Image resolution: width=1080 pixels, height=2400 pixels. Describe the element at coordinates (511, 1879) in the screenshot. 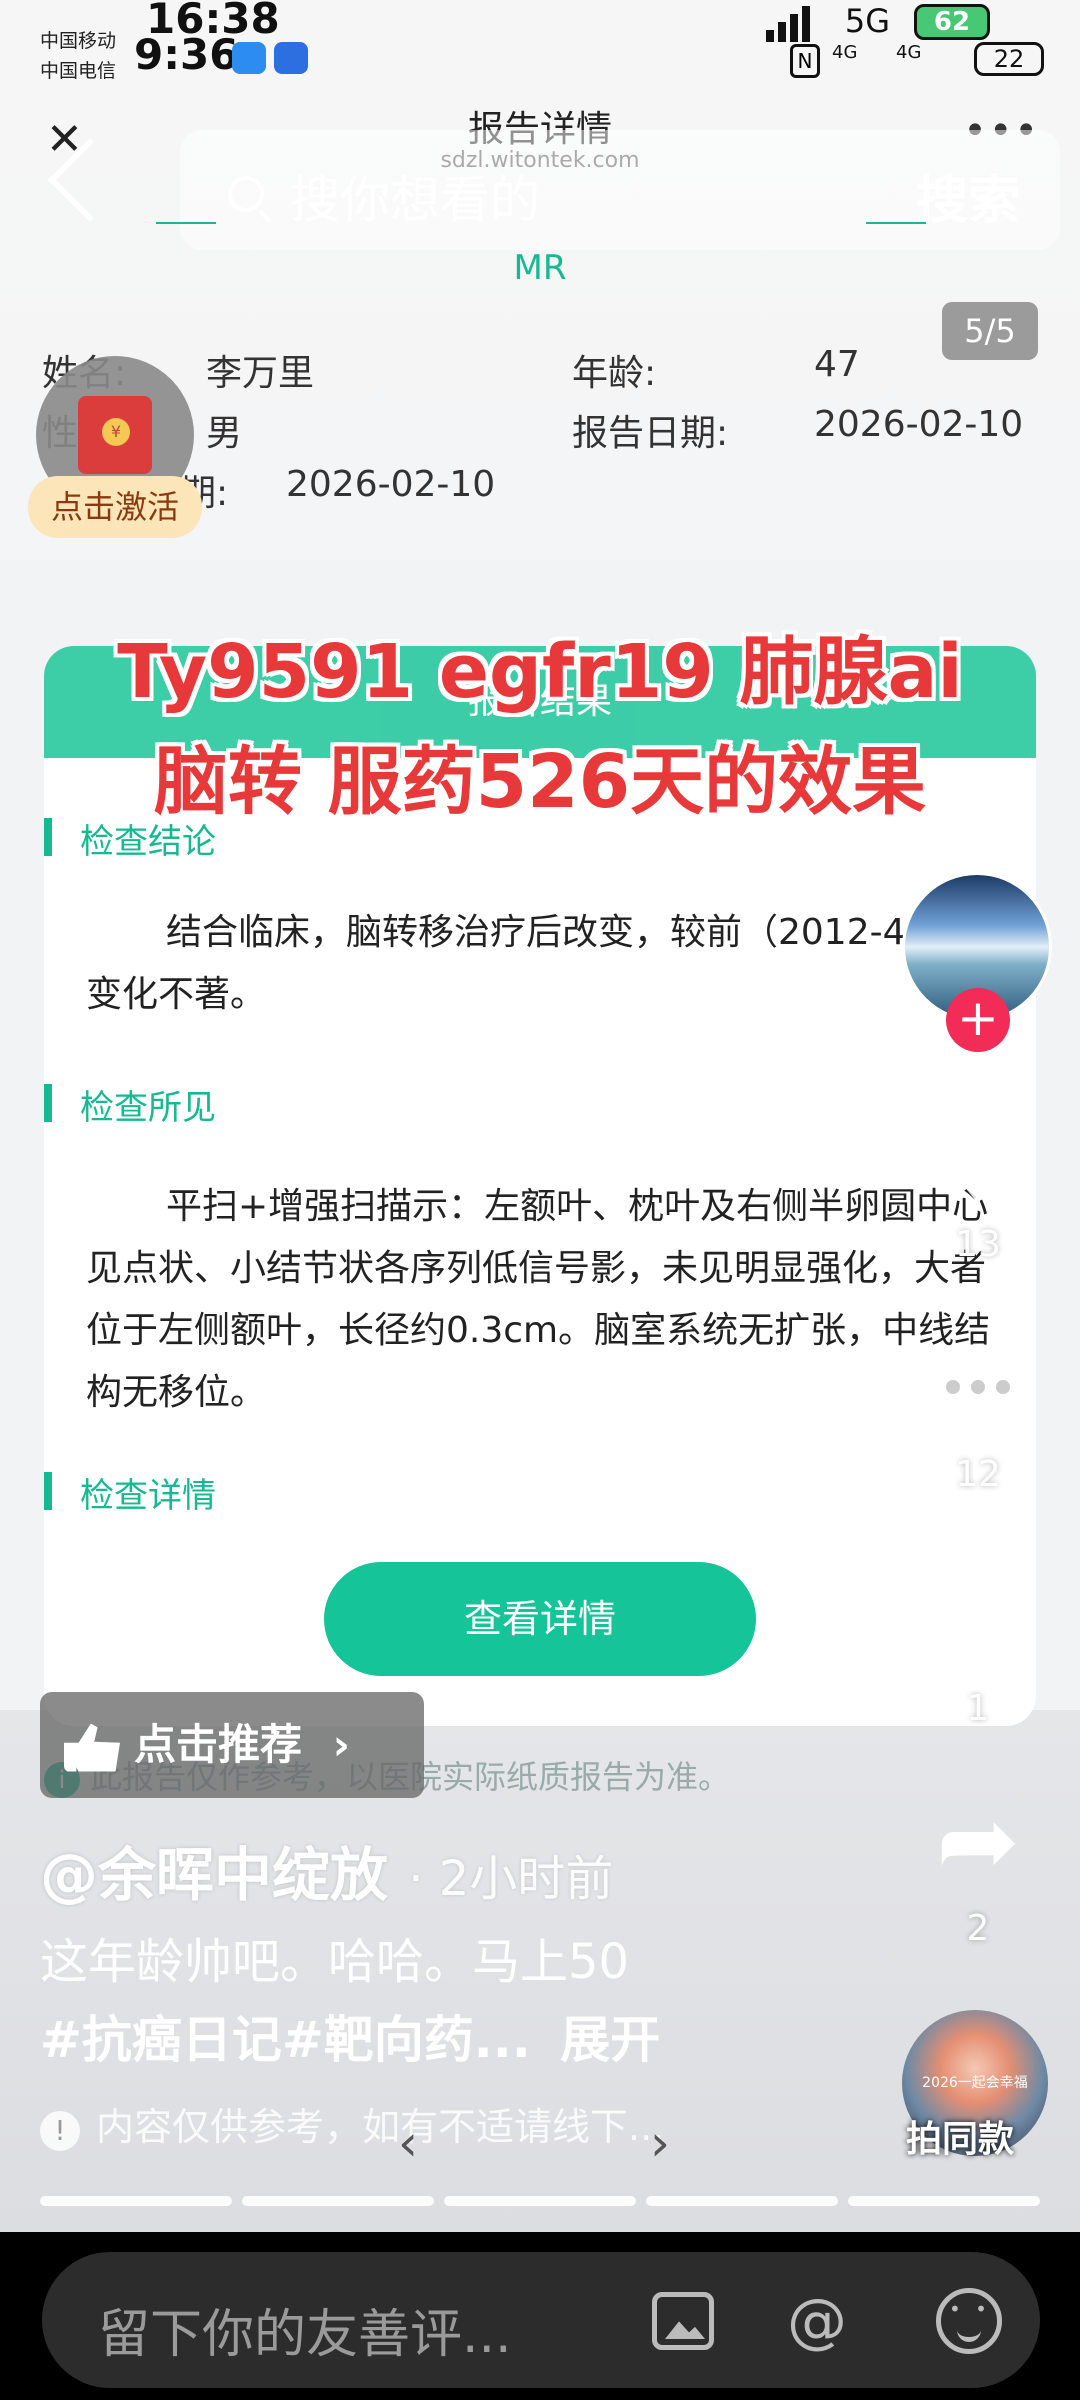

I see `post-time: · 2小时前` at that location.